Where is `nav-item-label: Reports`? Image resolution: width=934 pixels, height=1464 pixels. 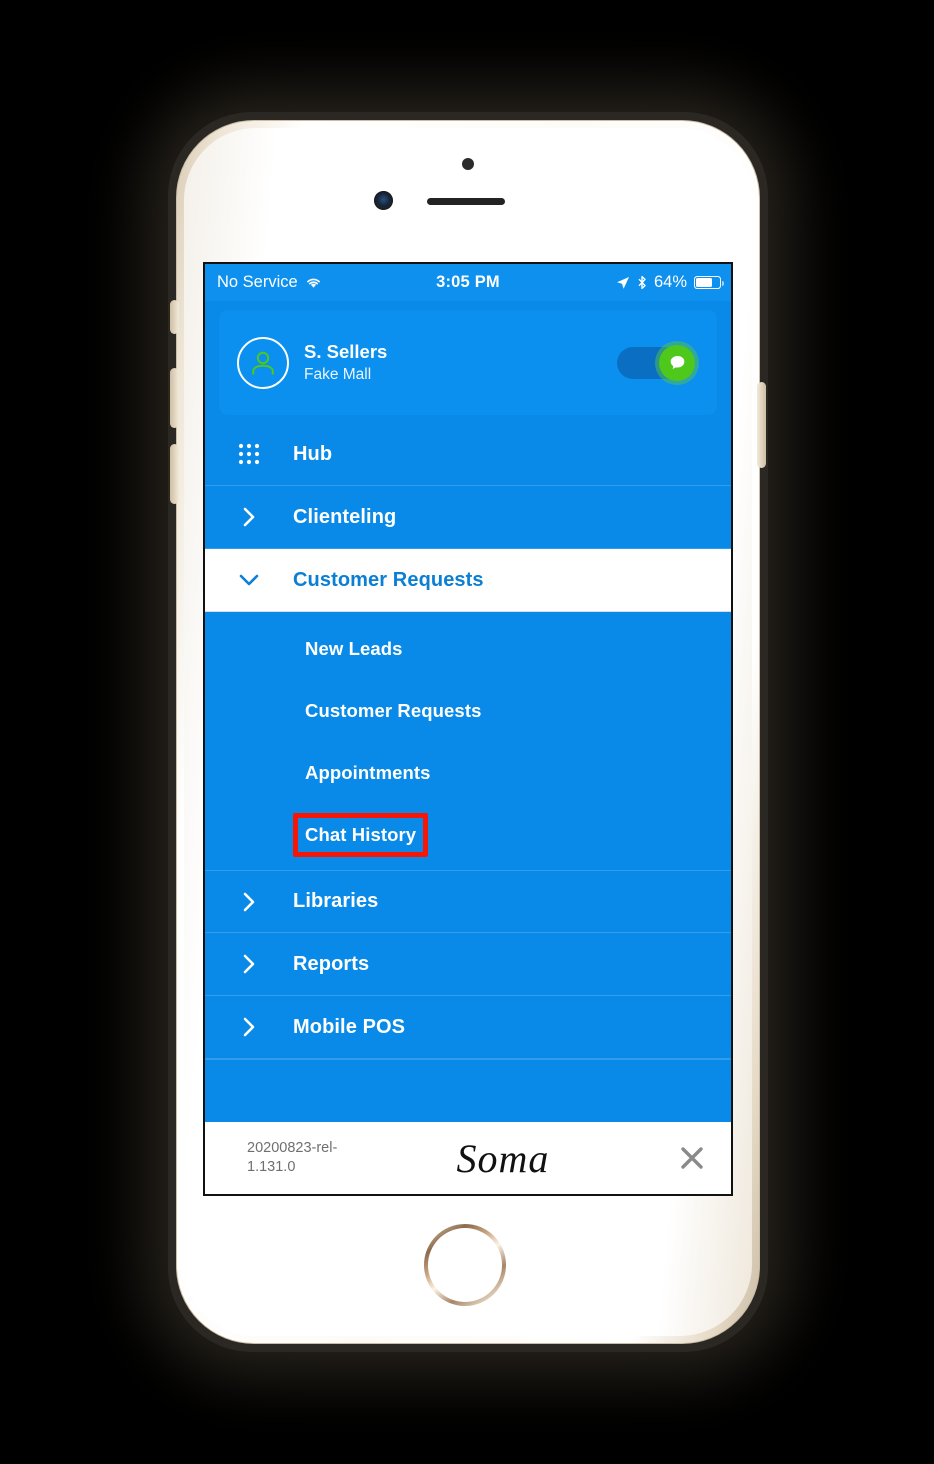 nav-item-label: Reports is located at coordinates (331, 963).